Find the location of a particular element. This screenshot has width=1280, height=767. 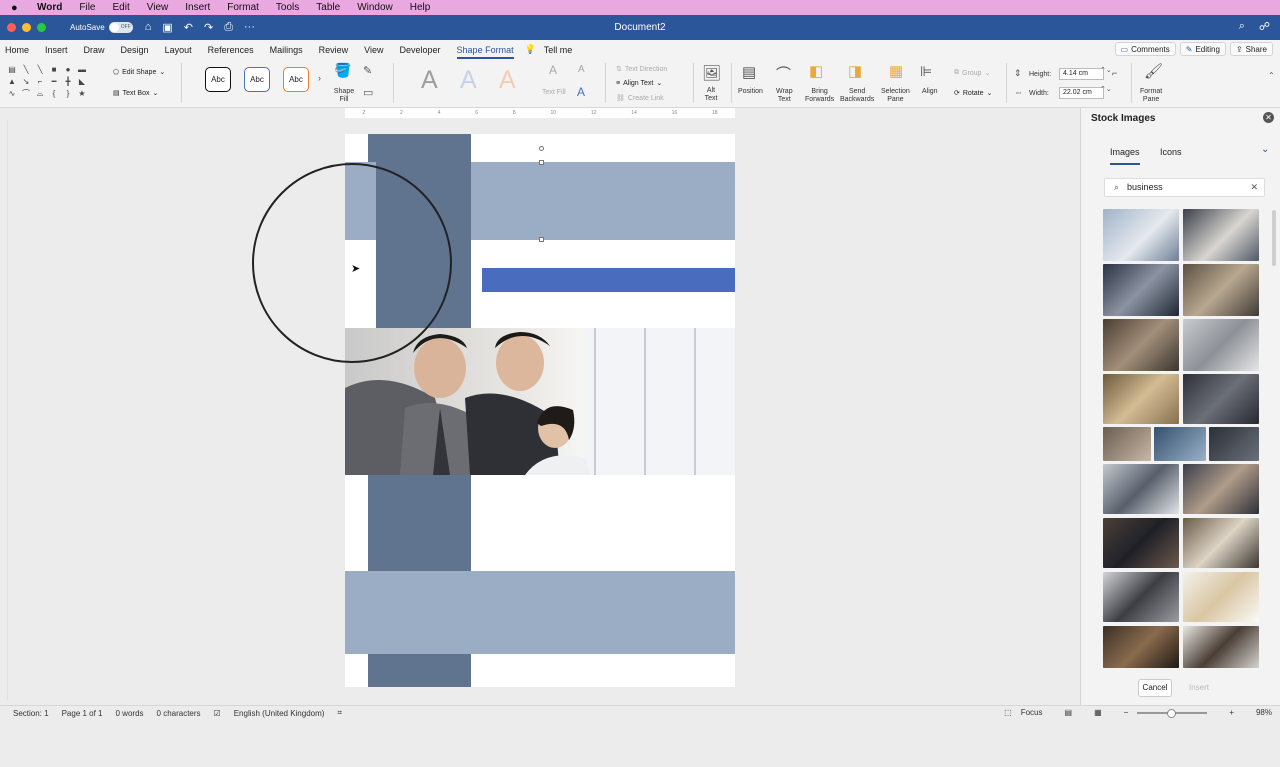

align-label: Align is located at coordinates (930, 92).